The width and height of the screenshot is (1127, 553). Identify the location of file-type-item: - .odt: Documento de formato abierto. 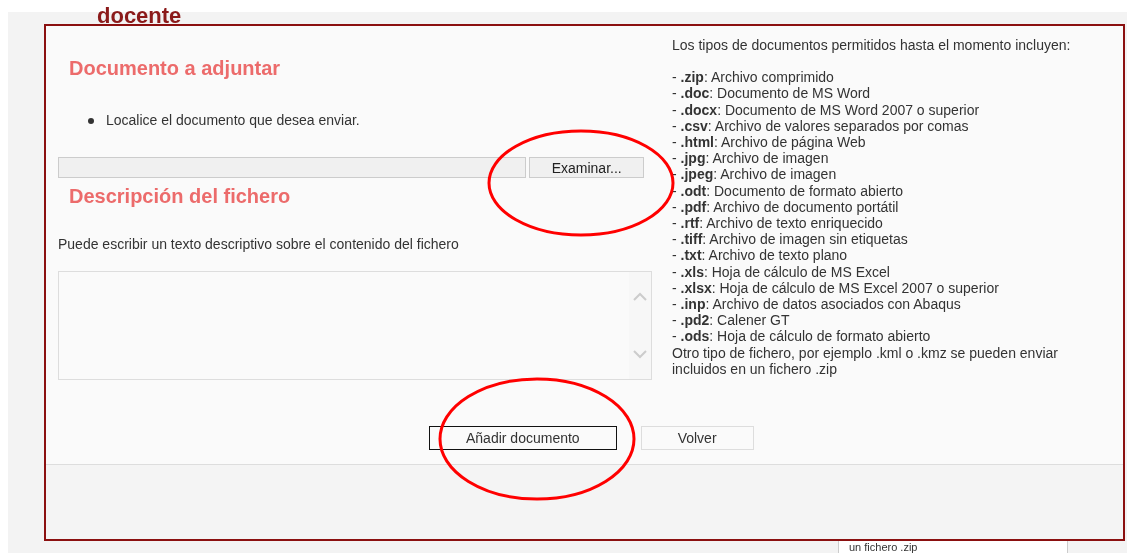
(788, 190).